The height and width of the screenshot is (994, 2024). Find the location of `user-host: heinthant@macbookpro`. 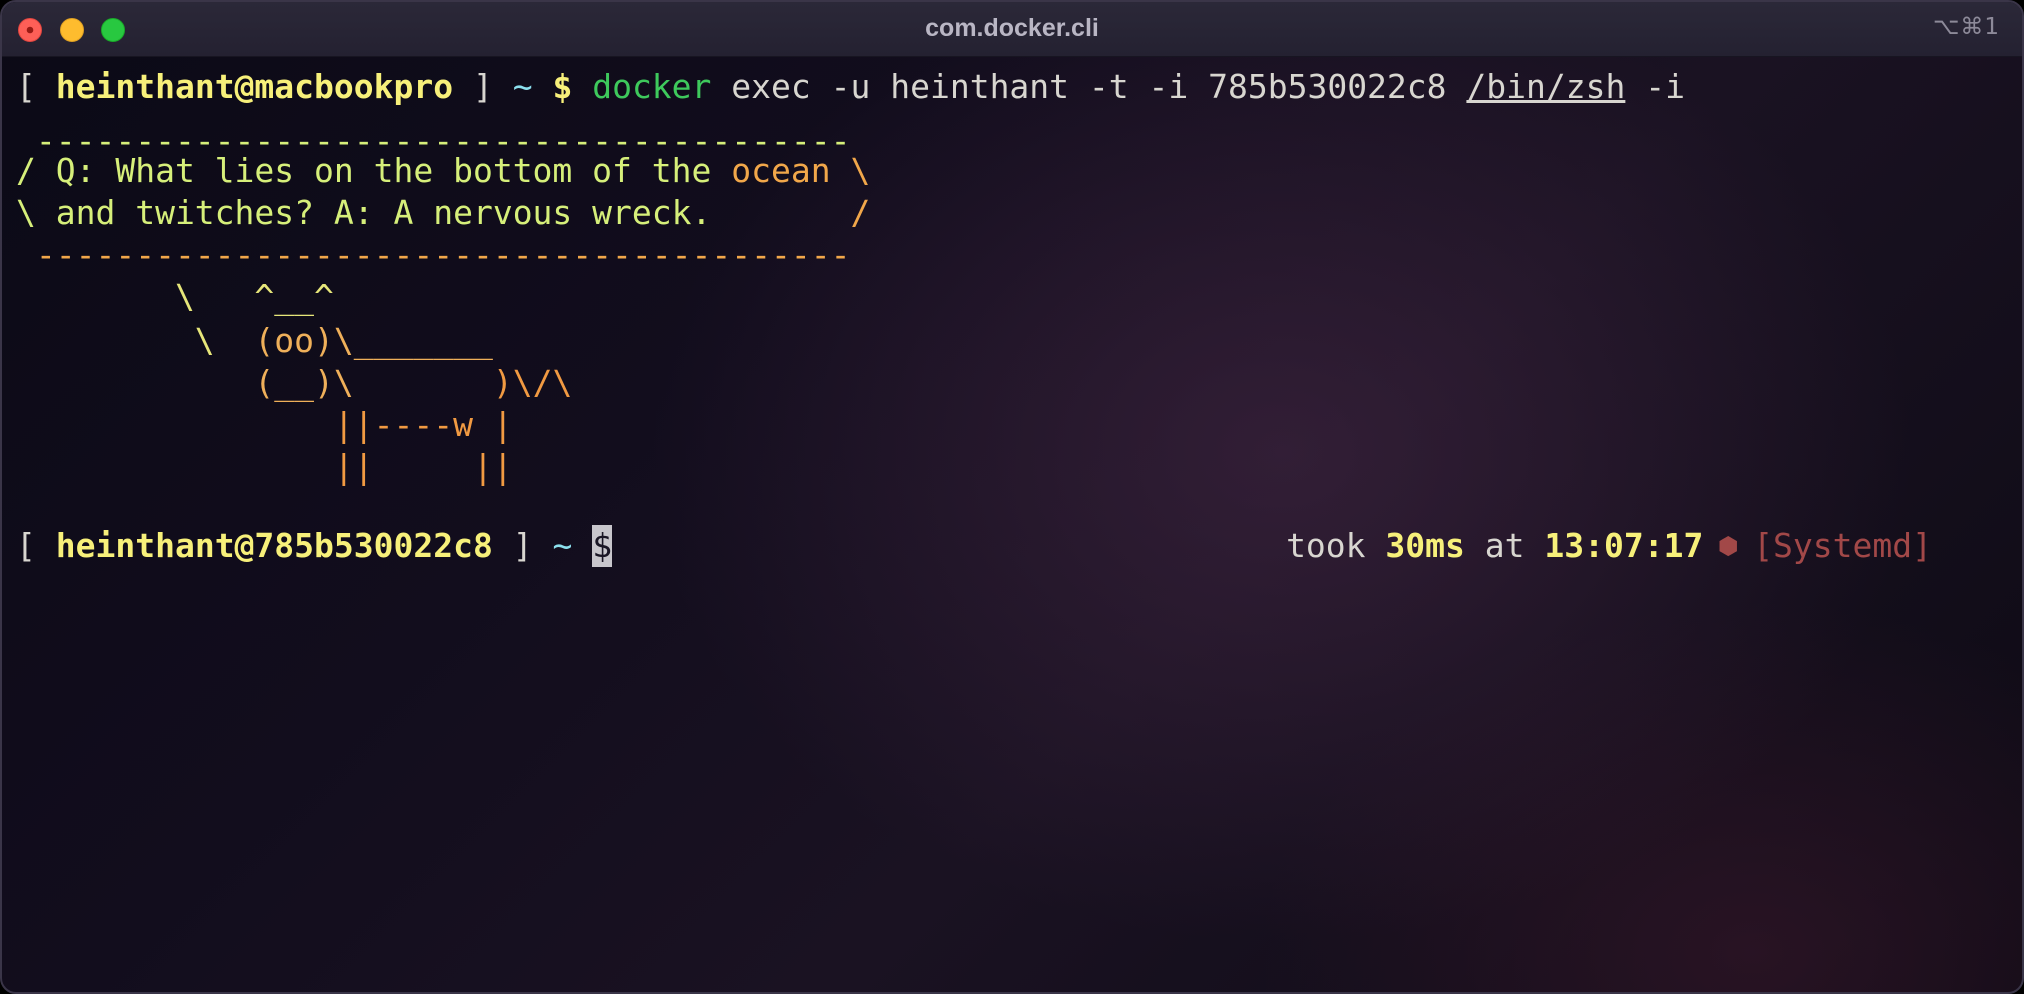

user-host: heinthant@macbookpro is located at coordinates (254, 86).